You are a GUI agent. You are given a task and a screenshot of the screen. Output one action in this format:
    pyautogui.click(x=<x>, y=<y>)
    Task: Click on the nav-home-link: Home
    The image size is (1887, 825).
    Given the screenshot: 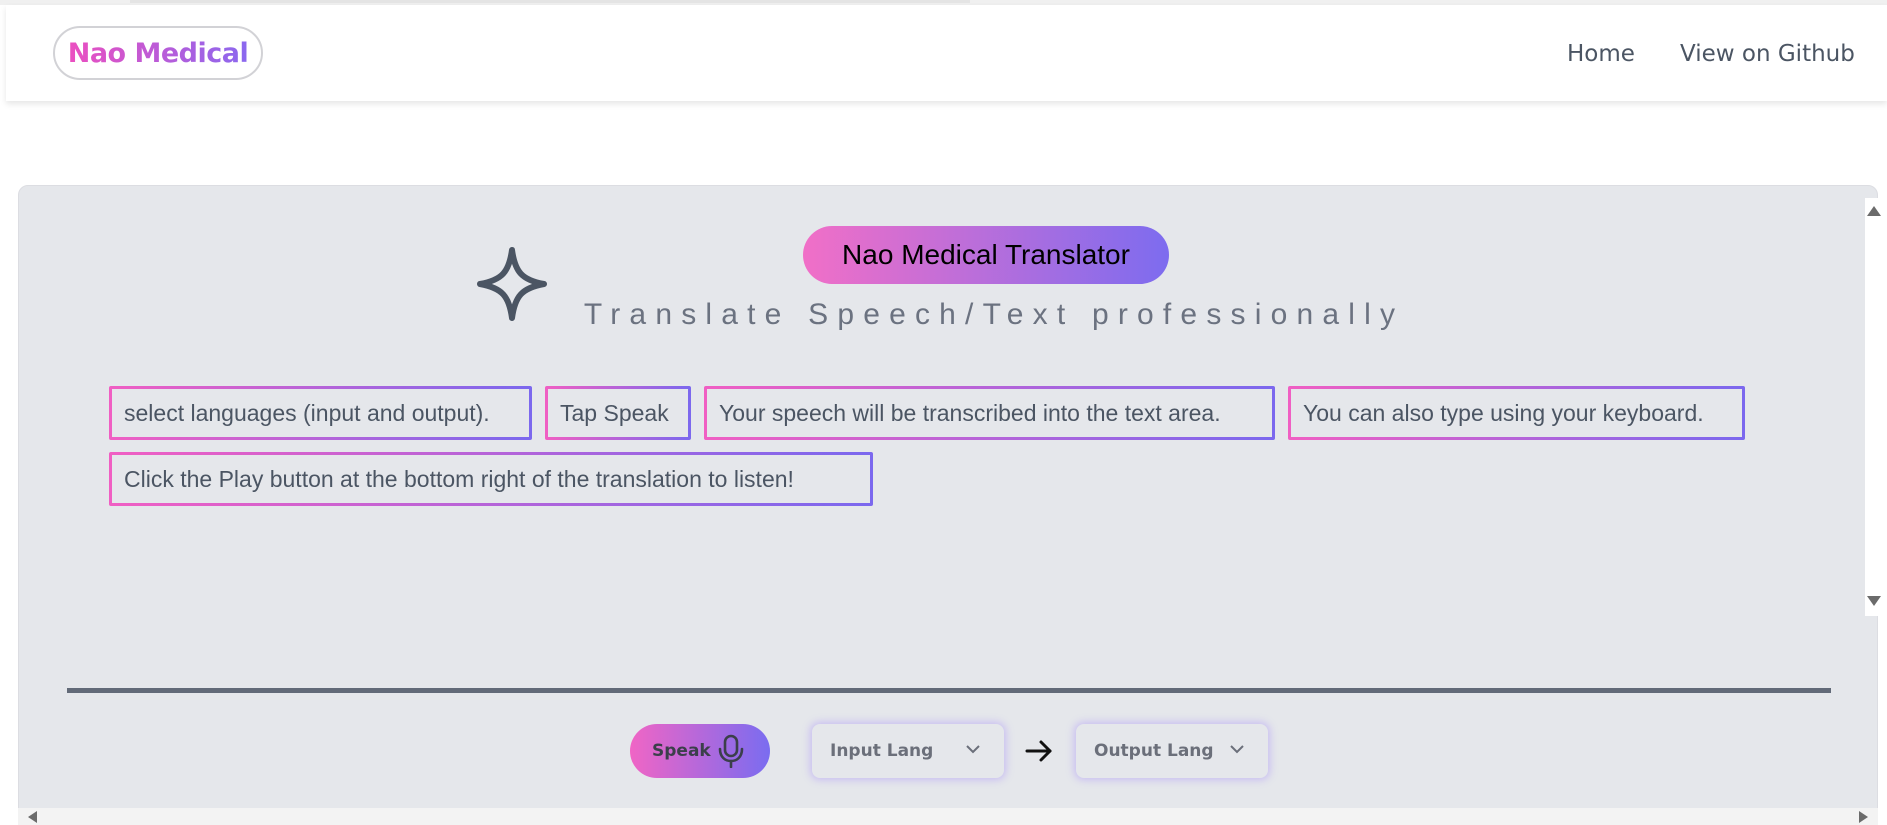 What is the action you would take?
    pyautogui.click(x=1601, y=54)
    